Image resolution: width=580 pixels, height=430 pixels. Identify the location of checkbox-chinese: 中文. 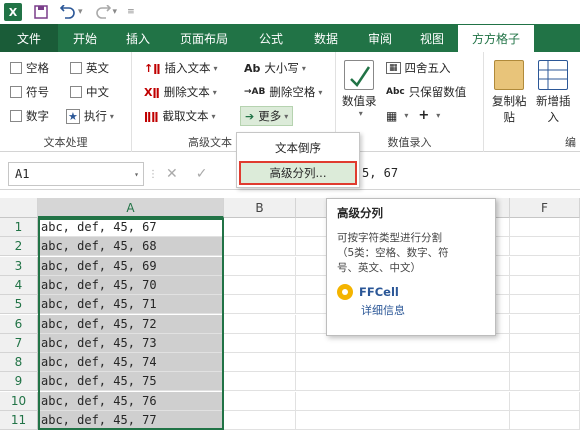
(89, 92).